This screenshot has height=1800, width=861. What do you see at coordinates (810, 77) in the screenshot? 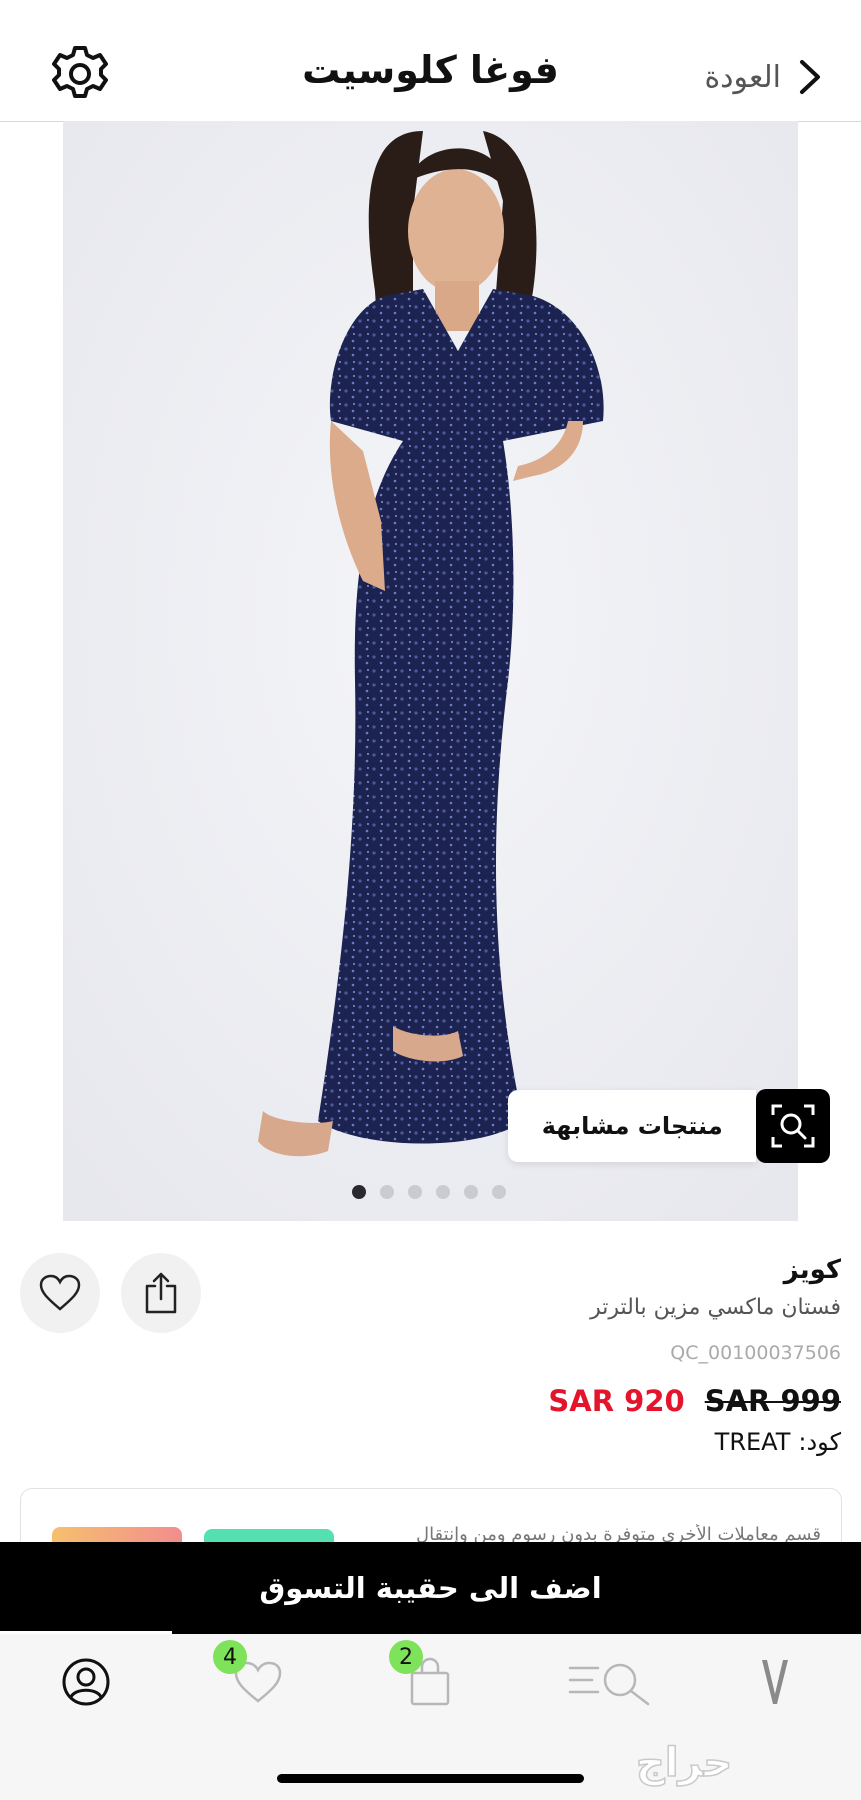
I see `chevron-back-icon` at bounding box center [810, 77].